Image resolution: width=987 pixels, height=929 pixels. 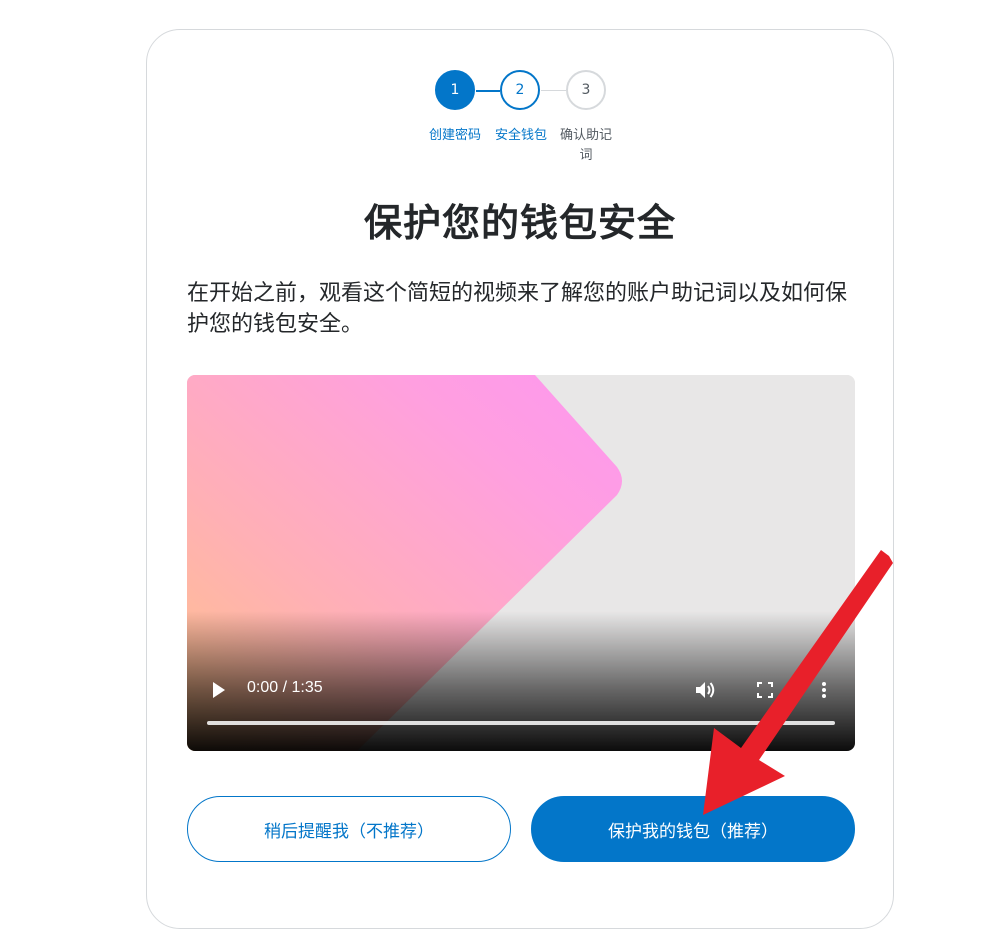 What do you see at coordinates (285, 687) in the screenshot?
I see `video-time: 0:00 / 1:35` at bounding box center [285, 687].